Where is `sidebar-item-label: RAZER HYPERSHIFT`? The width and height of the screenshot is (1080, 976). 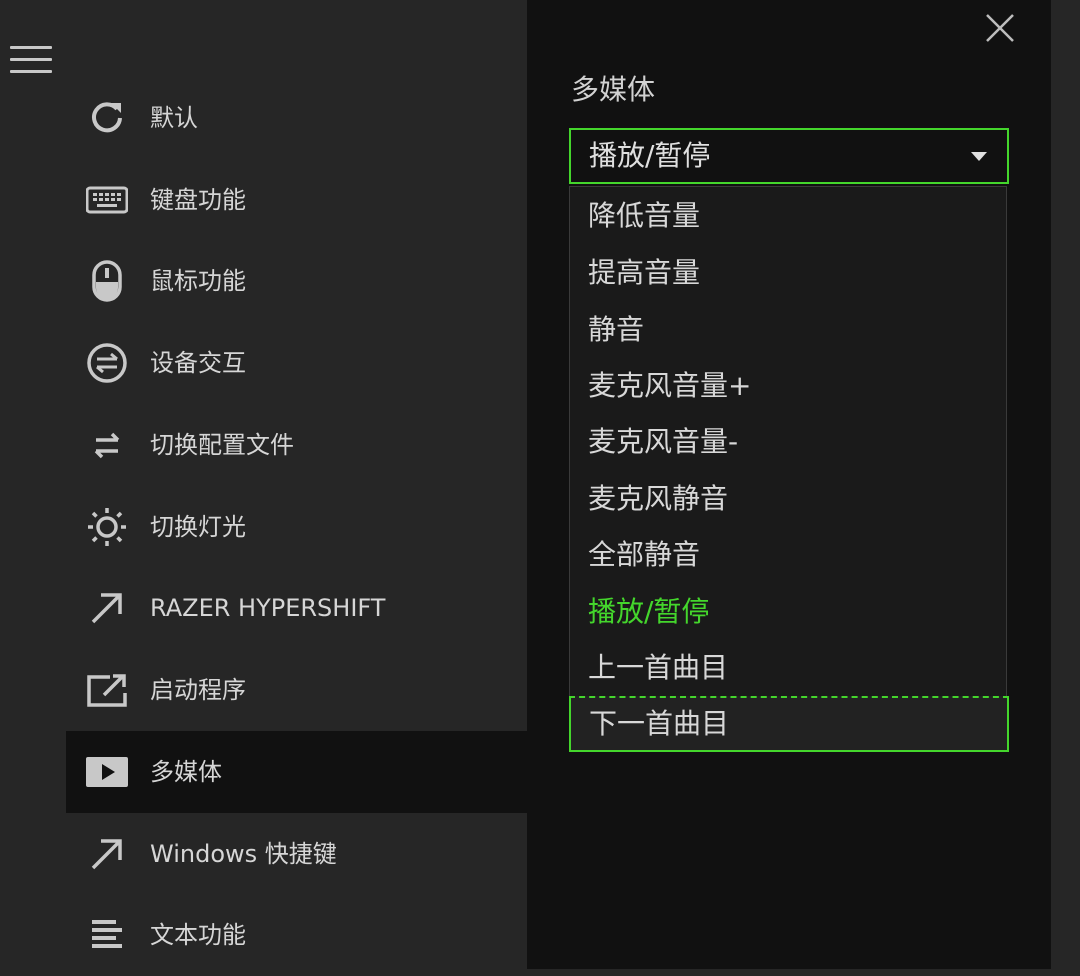
sidebar-item-label: RAZER HYPERSHIFT is located at coordinates (268, 608).